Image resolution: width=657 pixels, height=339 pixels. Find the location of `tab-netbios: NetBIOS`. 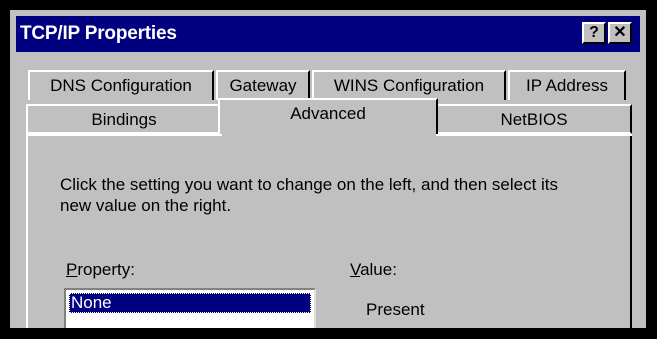

tab-netbios: NetBIOS is located at coordinates (534, 119).